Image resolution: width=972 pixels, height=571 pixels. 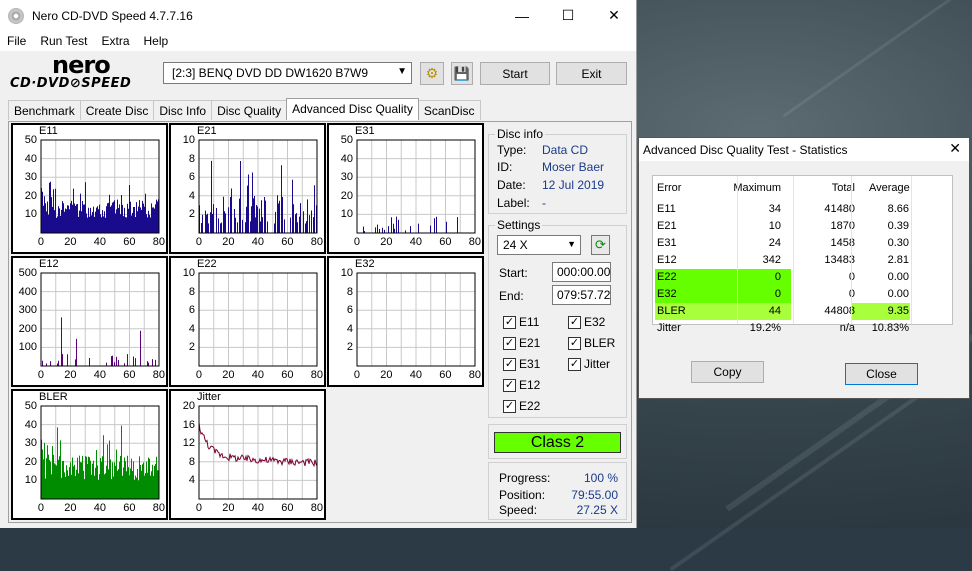 What do you see at coordinates (519, 225) in the screenshot?
I see `settings-title: Settings` at bounding box center [519, 225].